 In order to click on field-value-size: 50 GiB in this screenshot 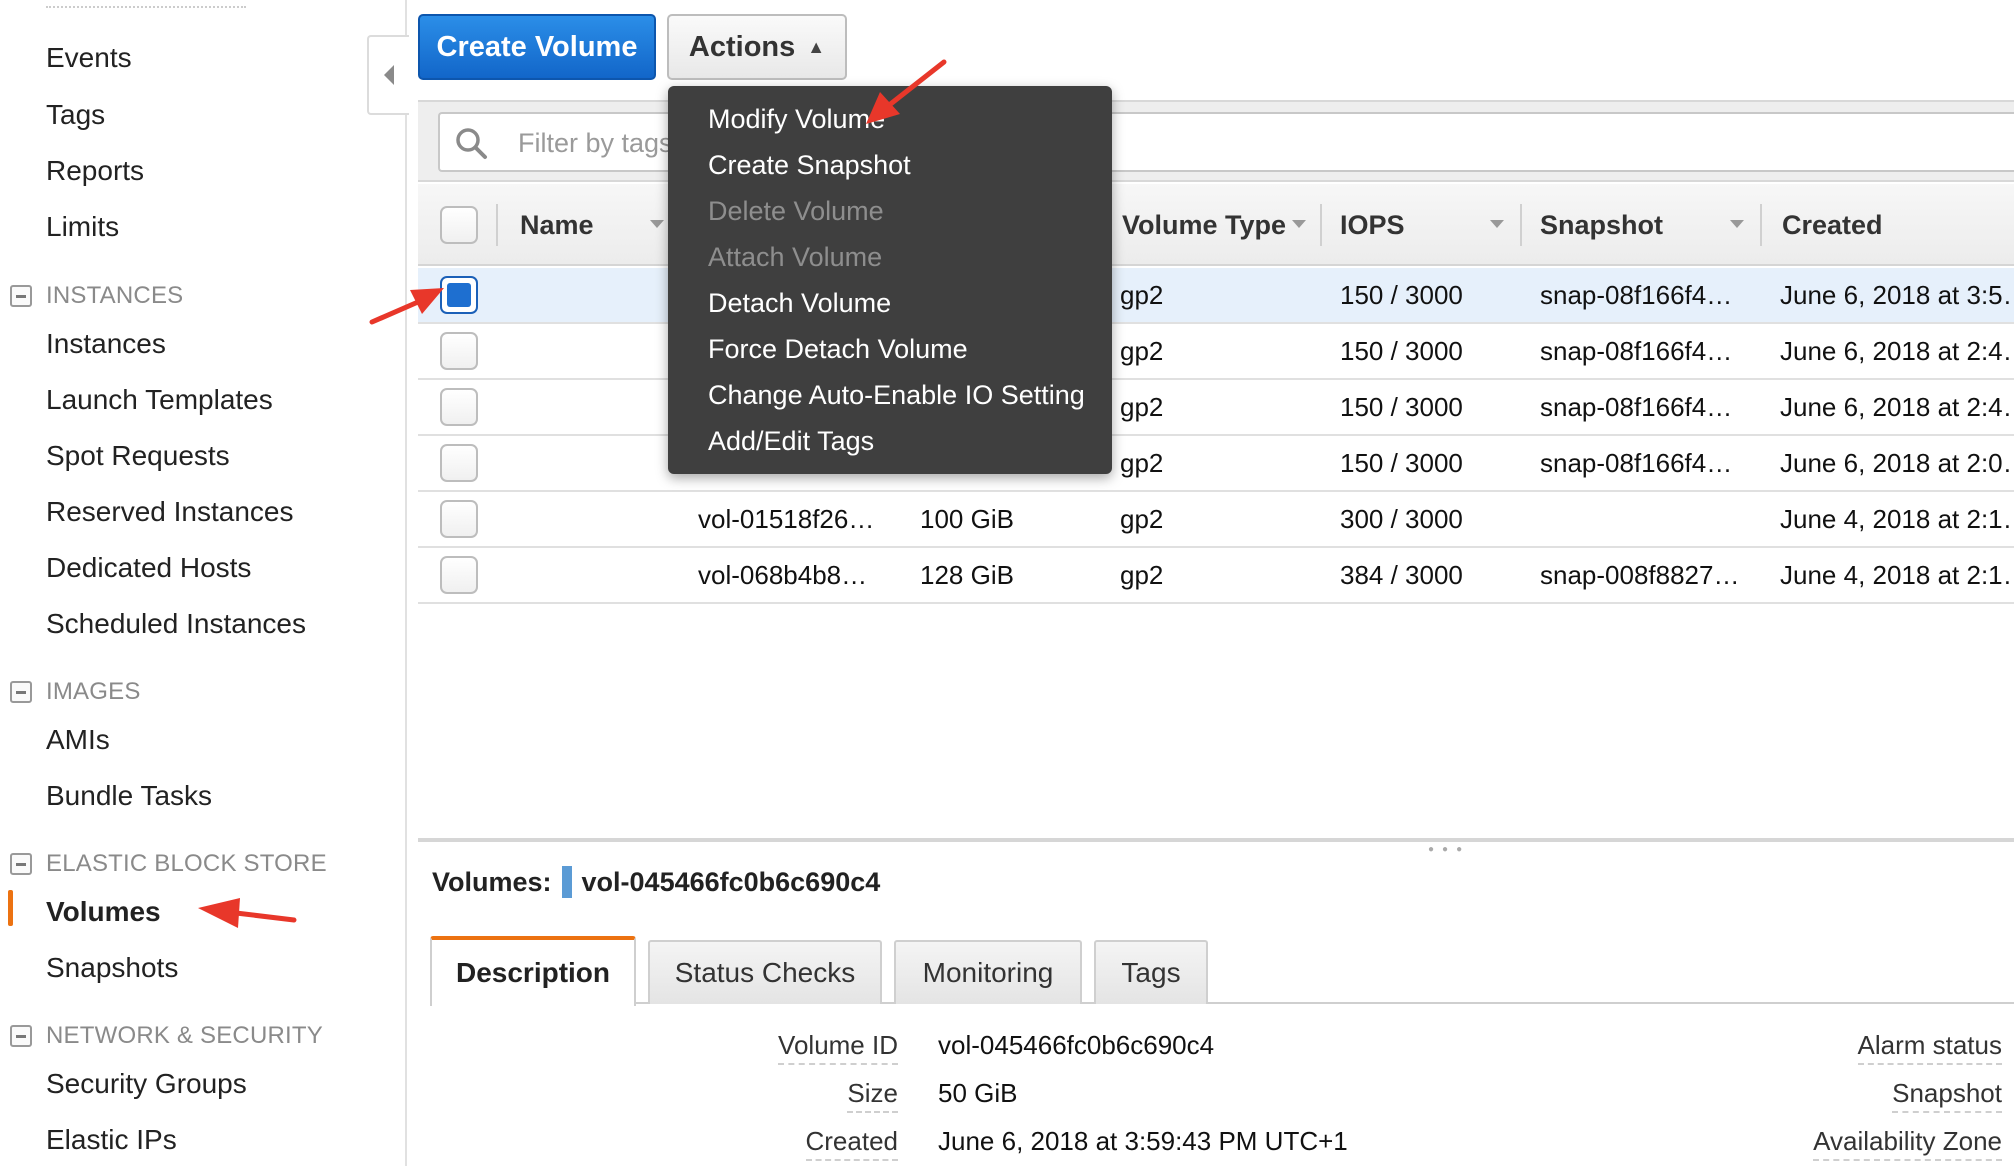, I will do `click(978, 1093)`.